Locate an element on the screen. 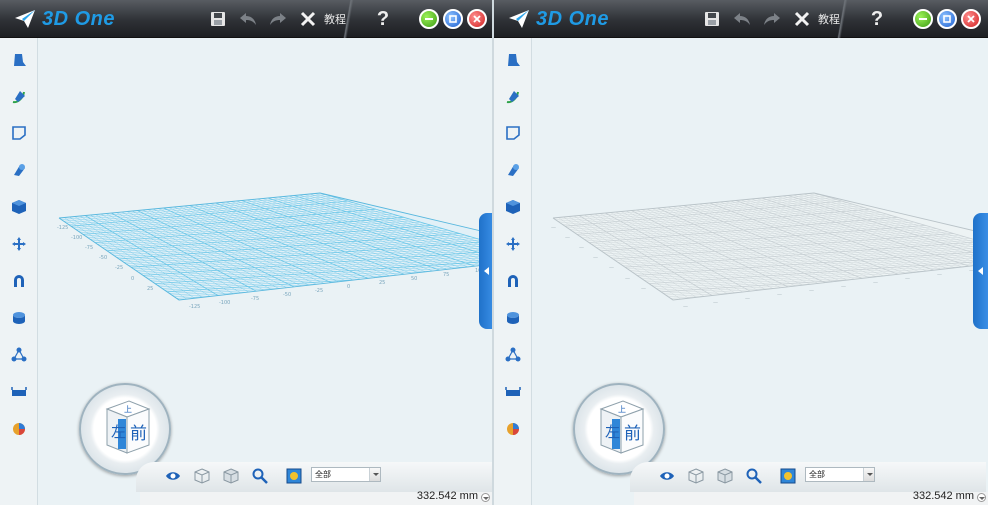 This screenshot has height=505, width=988. svg-text: 0 is located at coordinates (132, 279).